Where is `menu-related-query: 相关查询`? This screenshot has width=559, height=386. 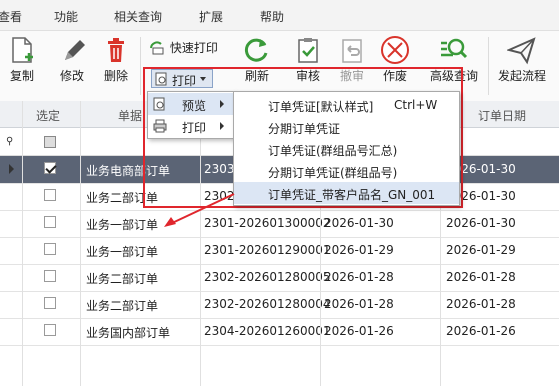 menu-related-query: 相关查询 is located at coordinates (138, 16).